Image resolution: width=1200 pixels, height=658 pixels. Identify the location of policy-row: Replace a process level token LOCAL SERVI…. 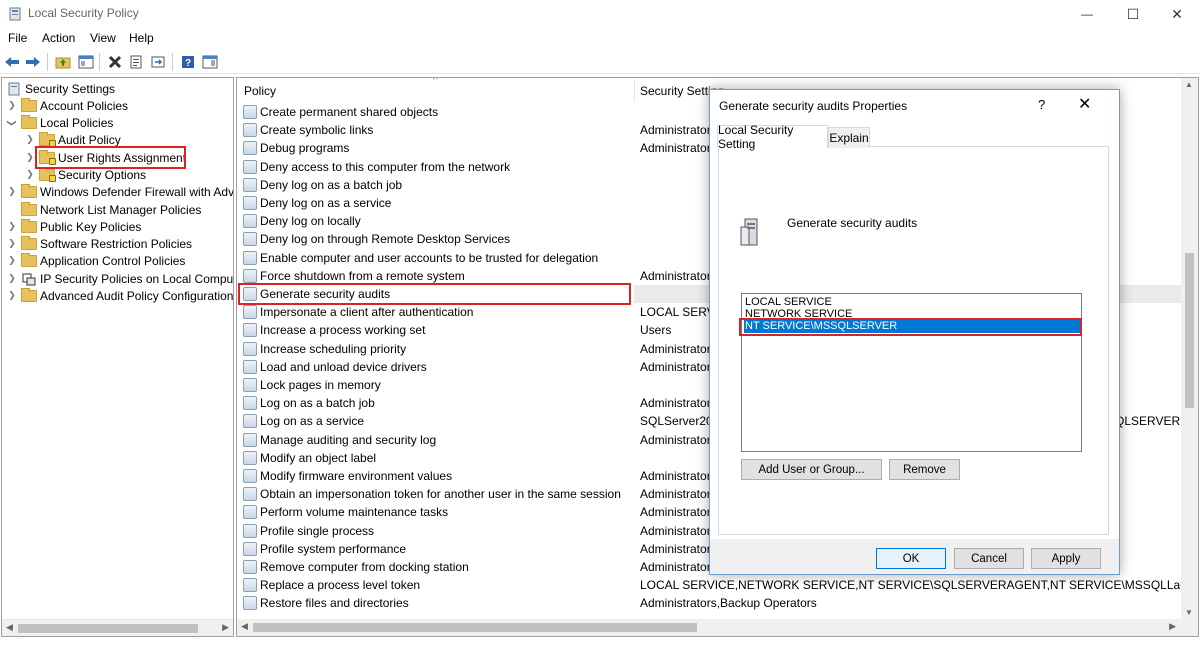
(718, 585).